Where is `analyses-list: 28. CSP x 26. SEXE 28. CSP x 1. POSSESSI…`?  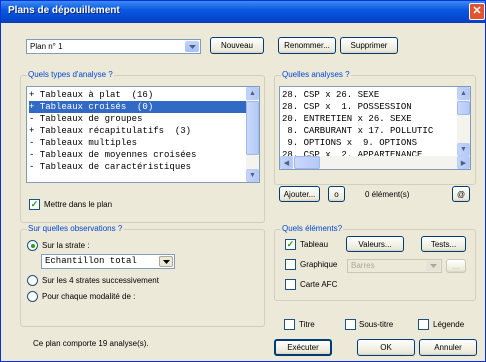
analyses-list: 28. CSP x 26. SEXE 28. CSP x 1. POSSESSI… is located at coordinates (375, 128).